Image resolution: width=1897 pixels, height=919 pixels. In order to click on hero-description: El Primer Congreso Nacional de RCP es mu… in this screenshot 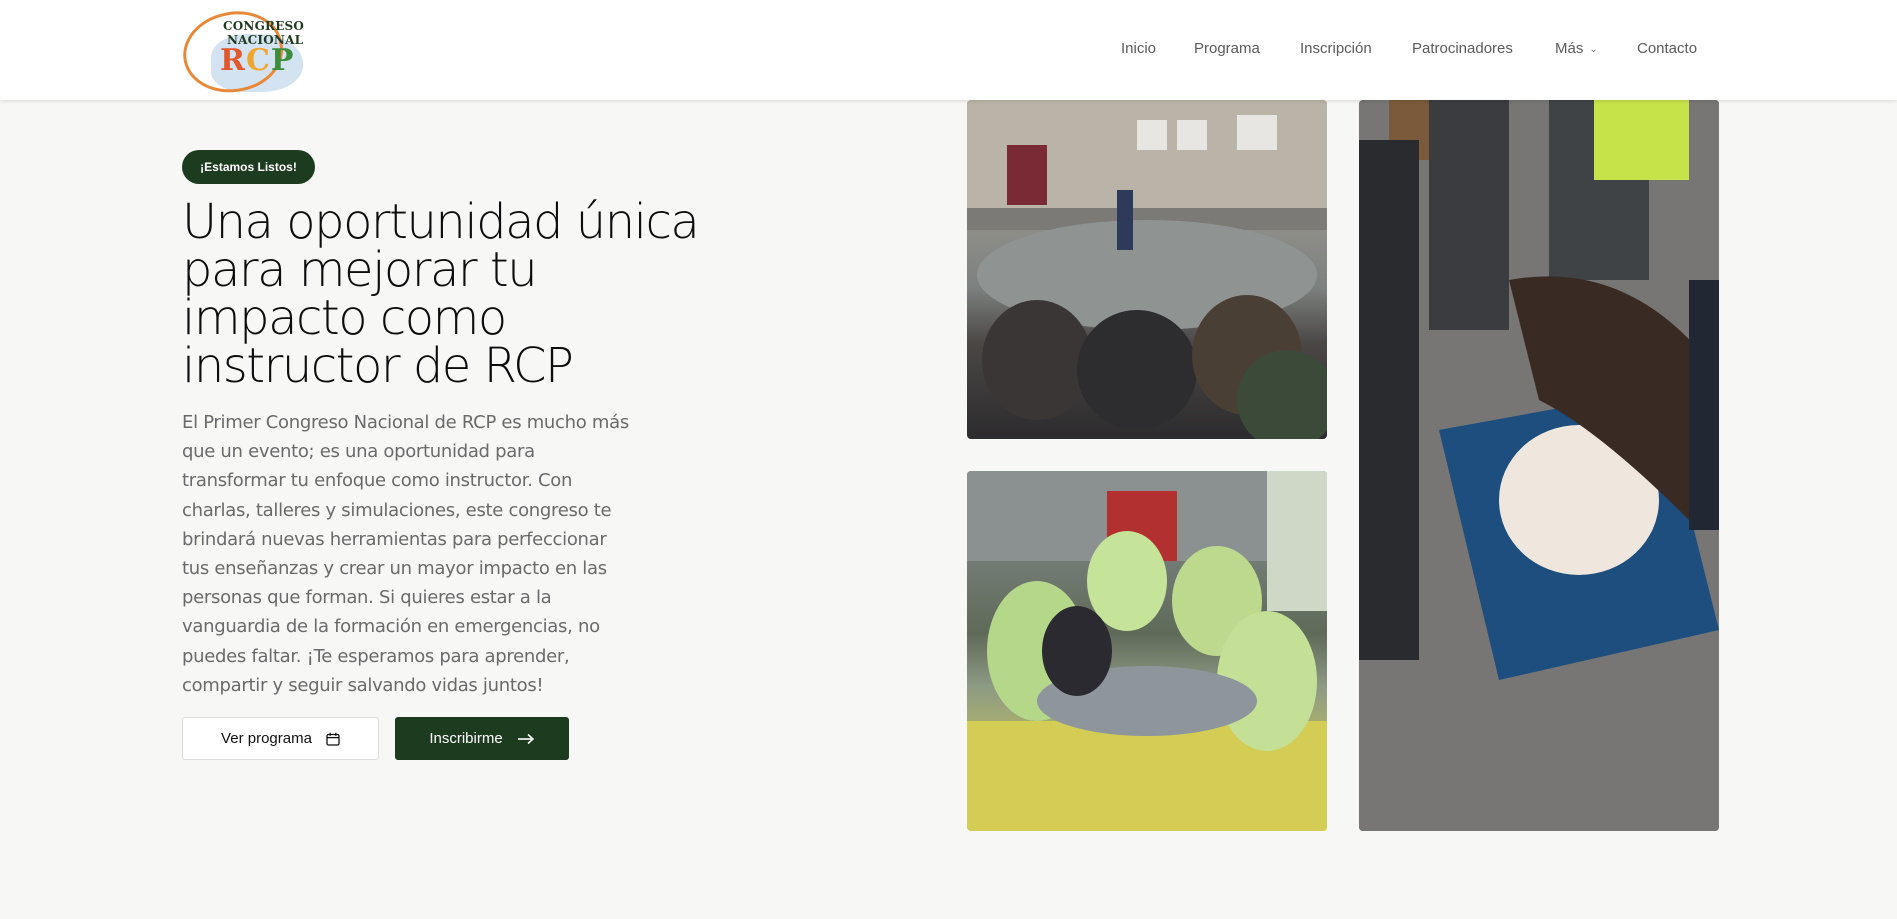, I will do `click(405, 554)`.